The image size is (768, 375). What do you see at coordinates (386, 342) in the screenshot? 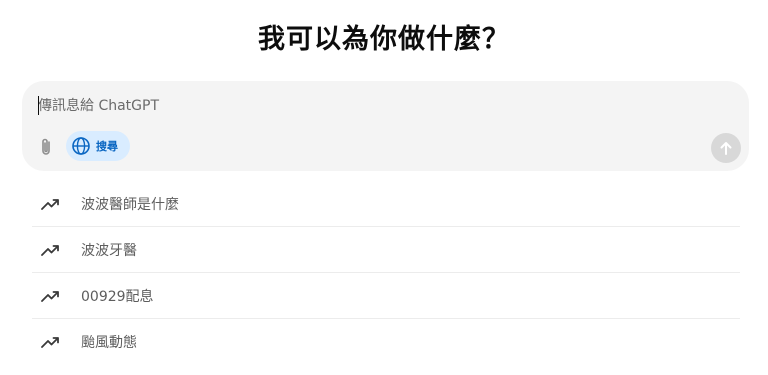
I see `suggestion-item: 颱風動態` at bounding box center [386, 342].